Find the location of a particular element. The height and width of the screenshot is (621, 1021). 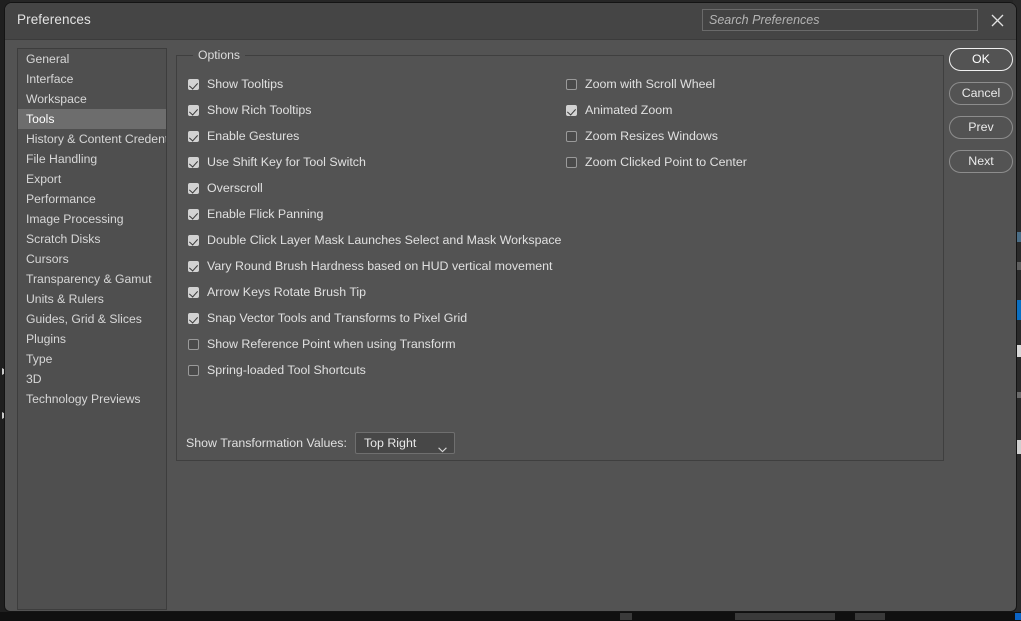

checkbox-row-show-tooltips: Show Tooltips is located at coordinates (378, 84).